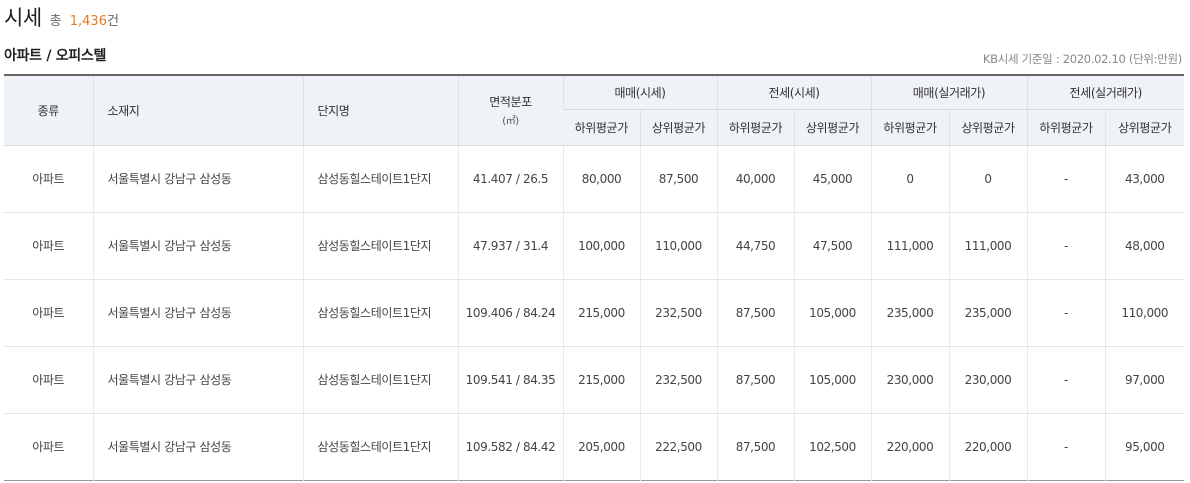 The height and width of the screenshot is (483, 1190). What do you see at coordinates (601, 246) in the screenshot?
I see `cell-sale-low: 100,000` at bounding box center [601, 246].